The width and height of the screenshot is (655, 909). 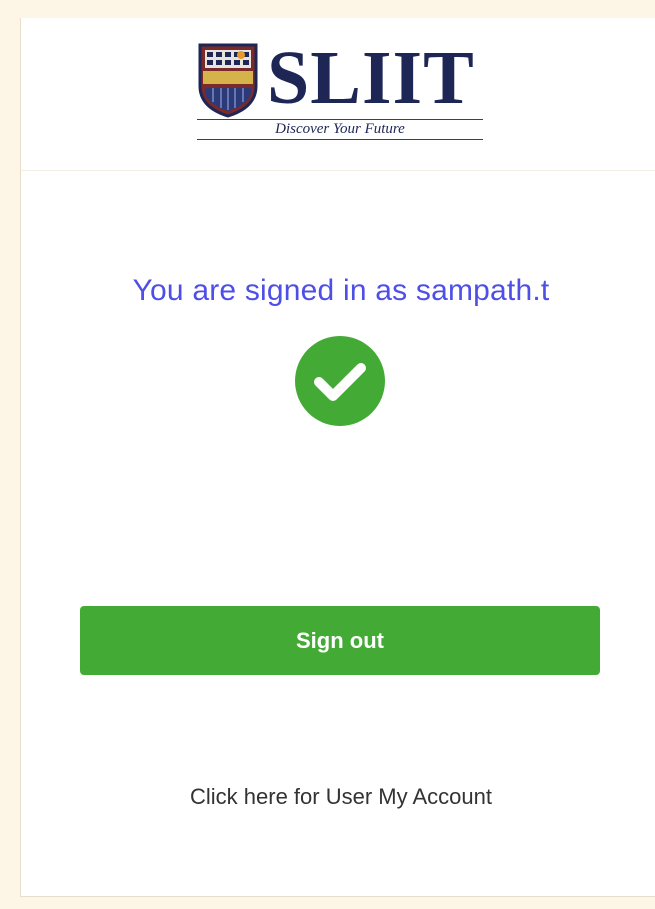 I want to click on signed-in-message: You are signed in as sampath.t, so click(x=341, y=290).